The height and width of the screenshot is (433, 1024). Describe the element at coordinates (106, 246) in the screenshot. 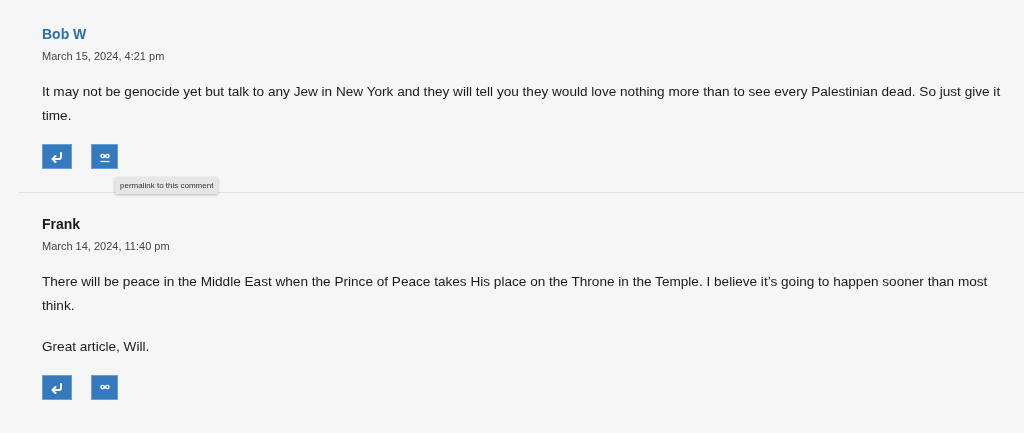

I see `comment-date: March 14, 2024, 11:40 pm` at that location.